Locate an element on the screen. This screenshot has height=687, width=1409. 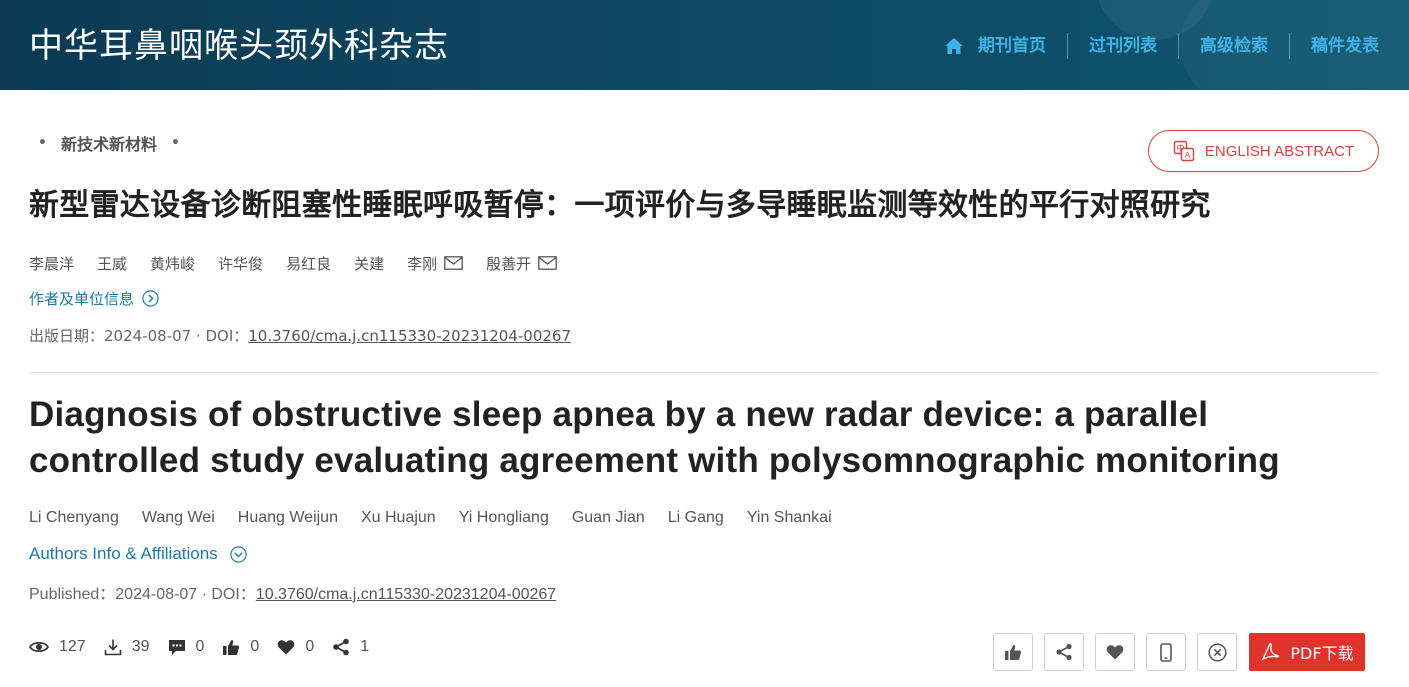
article-title-cn: 新型雷达设备诊断阻塞性睡眠呼吸暂停：一项评价与多导睡眠监测等效性的平行对照研究 is located at coordinates (620, 205).